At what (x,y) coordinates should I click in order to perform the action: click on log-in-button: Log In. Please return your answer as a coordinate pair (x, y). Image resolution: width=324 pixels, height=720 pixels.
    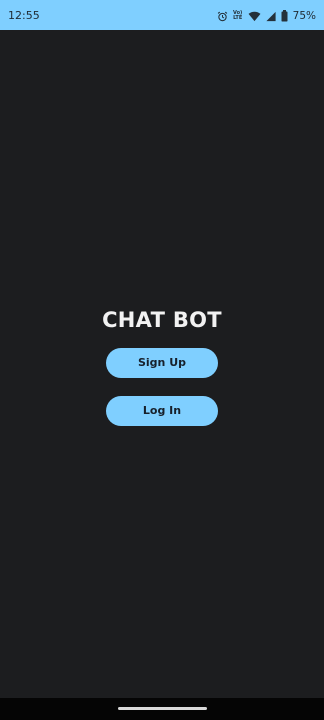
    Looking at the image, I should click on (162, 411).